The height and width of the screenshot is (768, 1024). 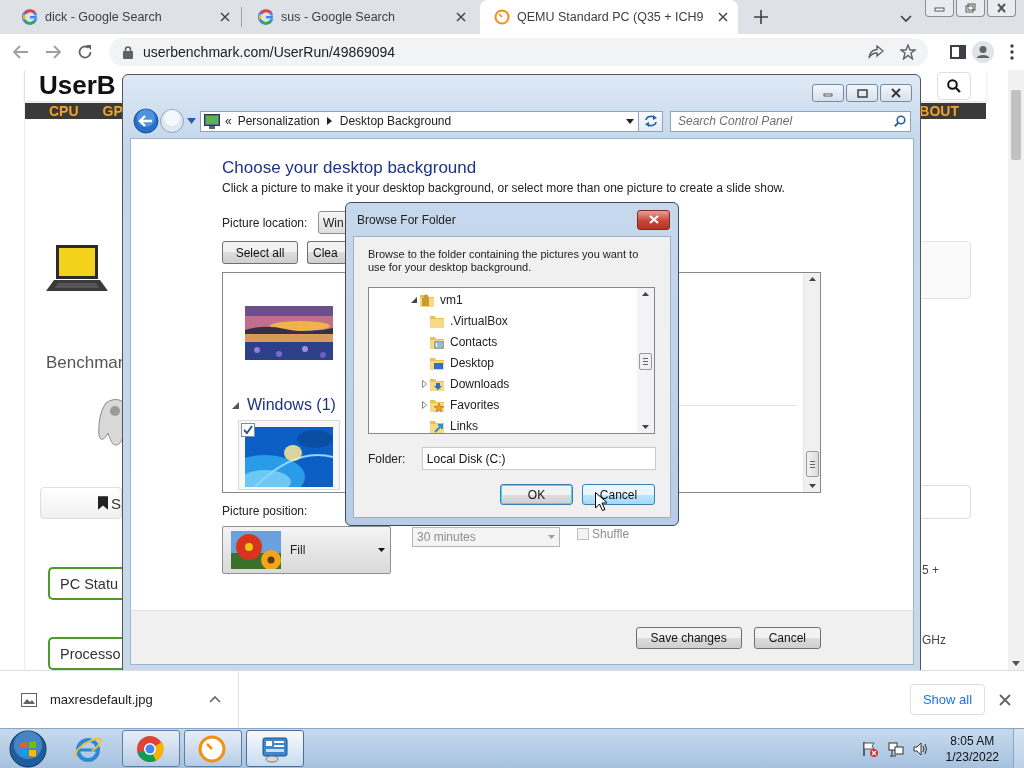 What do you see at coordinates (214, 699) in the screenshot?
I see `chevron-up-icon` at bounding box center [214, 699].